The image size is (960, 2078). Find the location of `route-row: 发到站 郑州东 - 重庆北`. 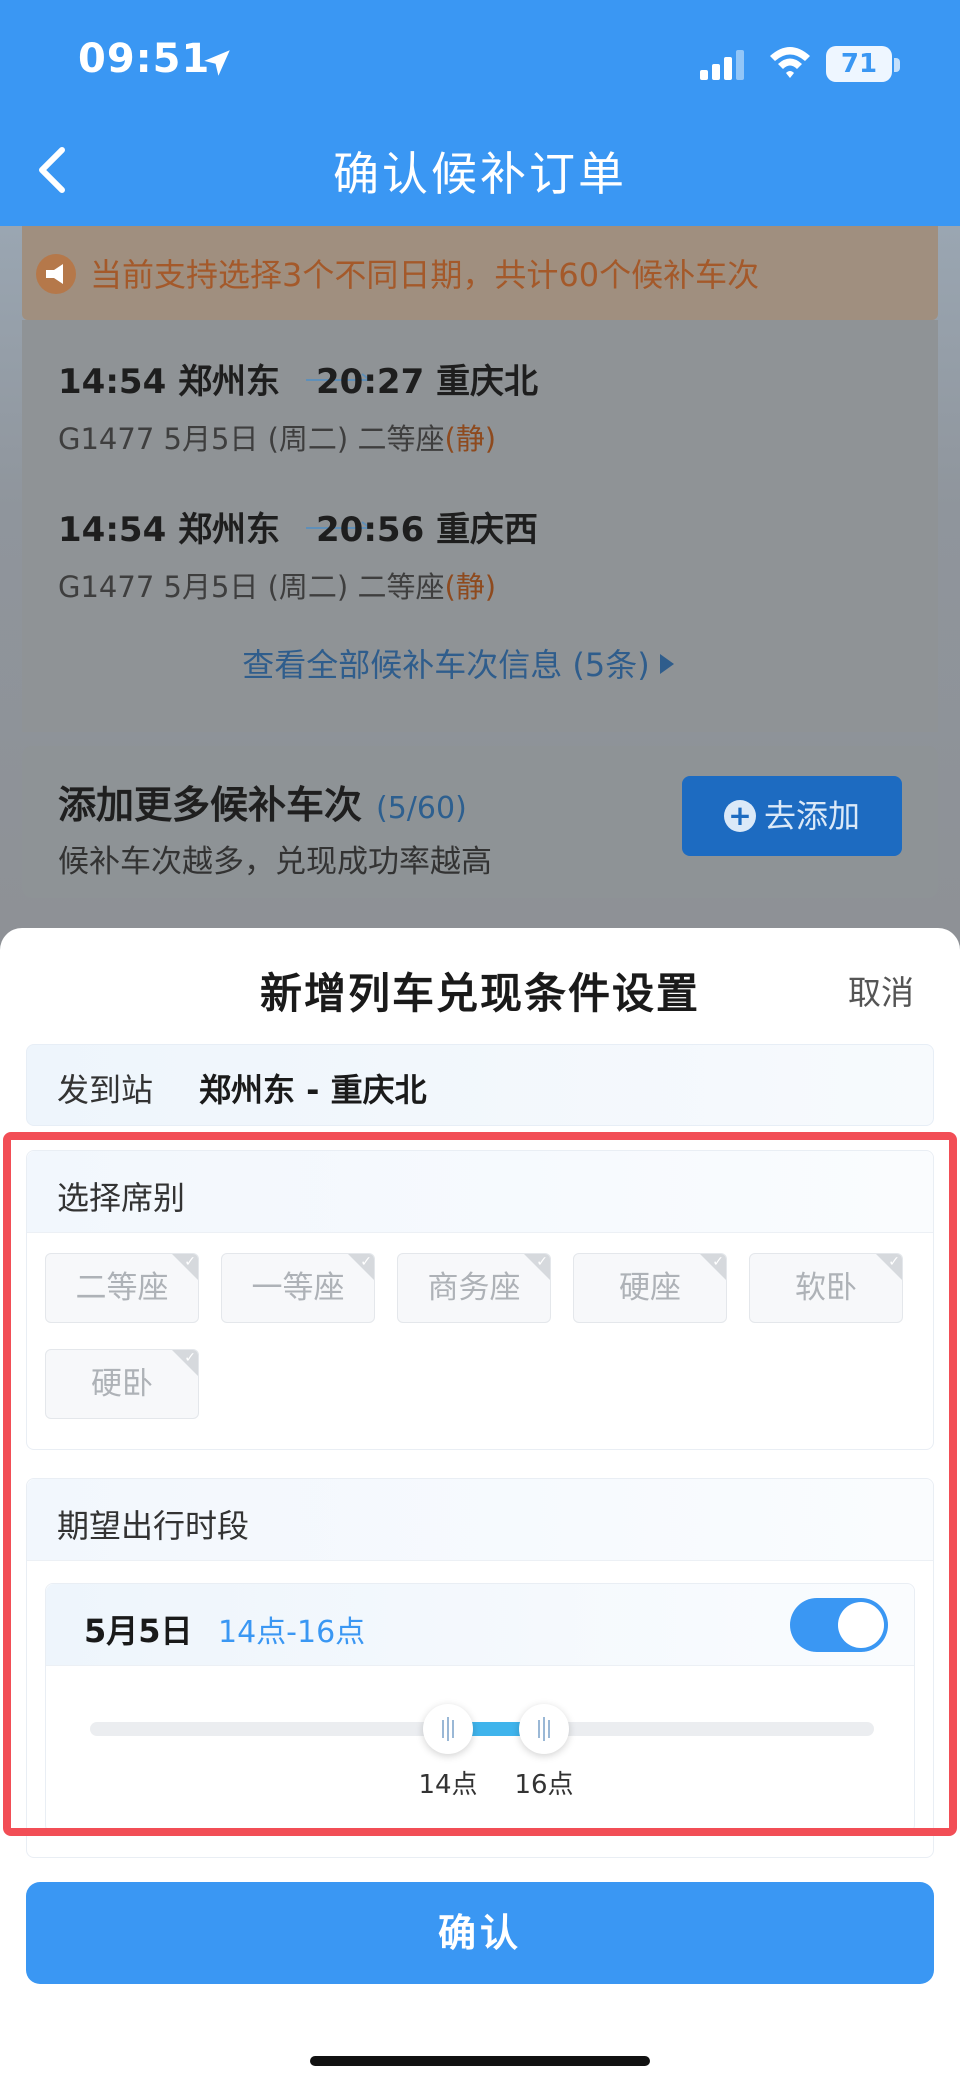

route-row: 发到站 郑州东 - 重庆北 is located at coordinates (480, 1085).